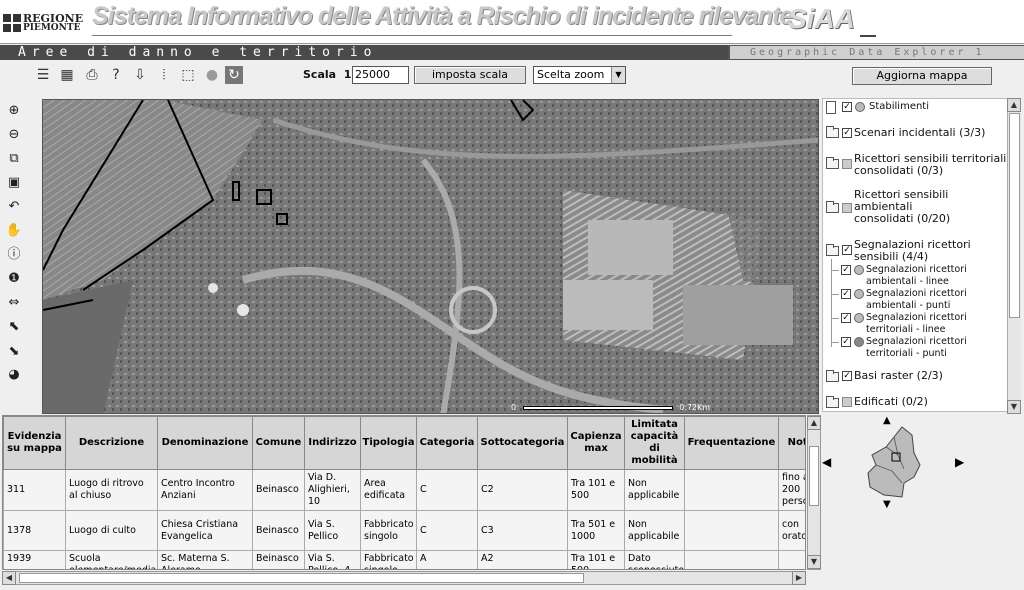 The height and width of the screenshot is (590, 1024). What do you see at coordinates (919, 133) in the screenshot?
I see `layer-scenari: Scenari incidentali (3/3)` at bounding box center [919, 133].